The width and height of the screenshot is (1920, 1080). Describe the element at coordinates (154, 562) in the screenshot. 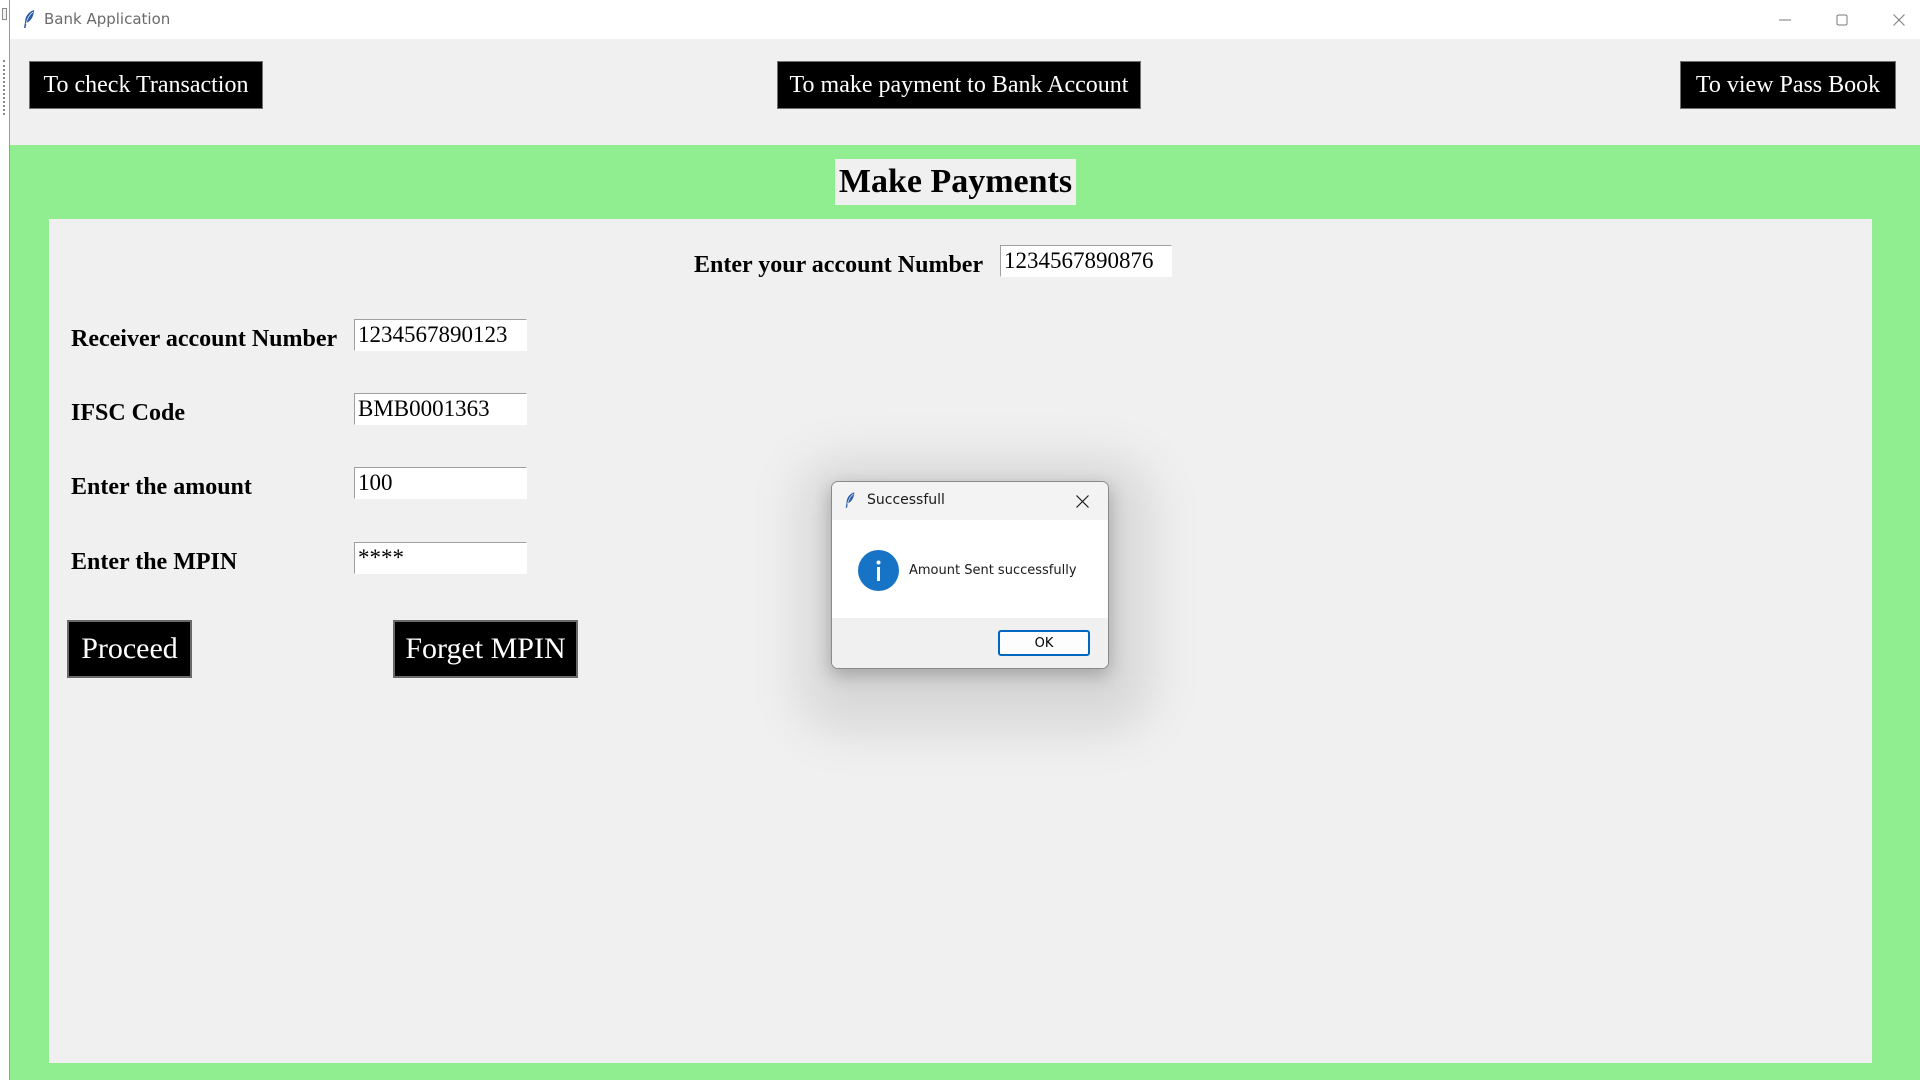

I see `mpin-label: Enter the MPIN` at that location.